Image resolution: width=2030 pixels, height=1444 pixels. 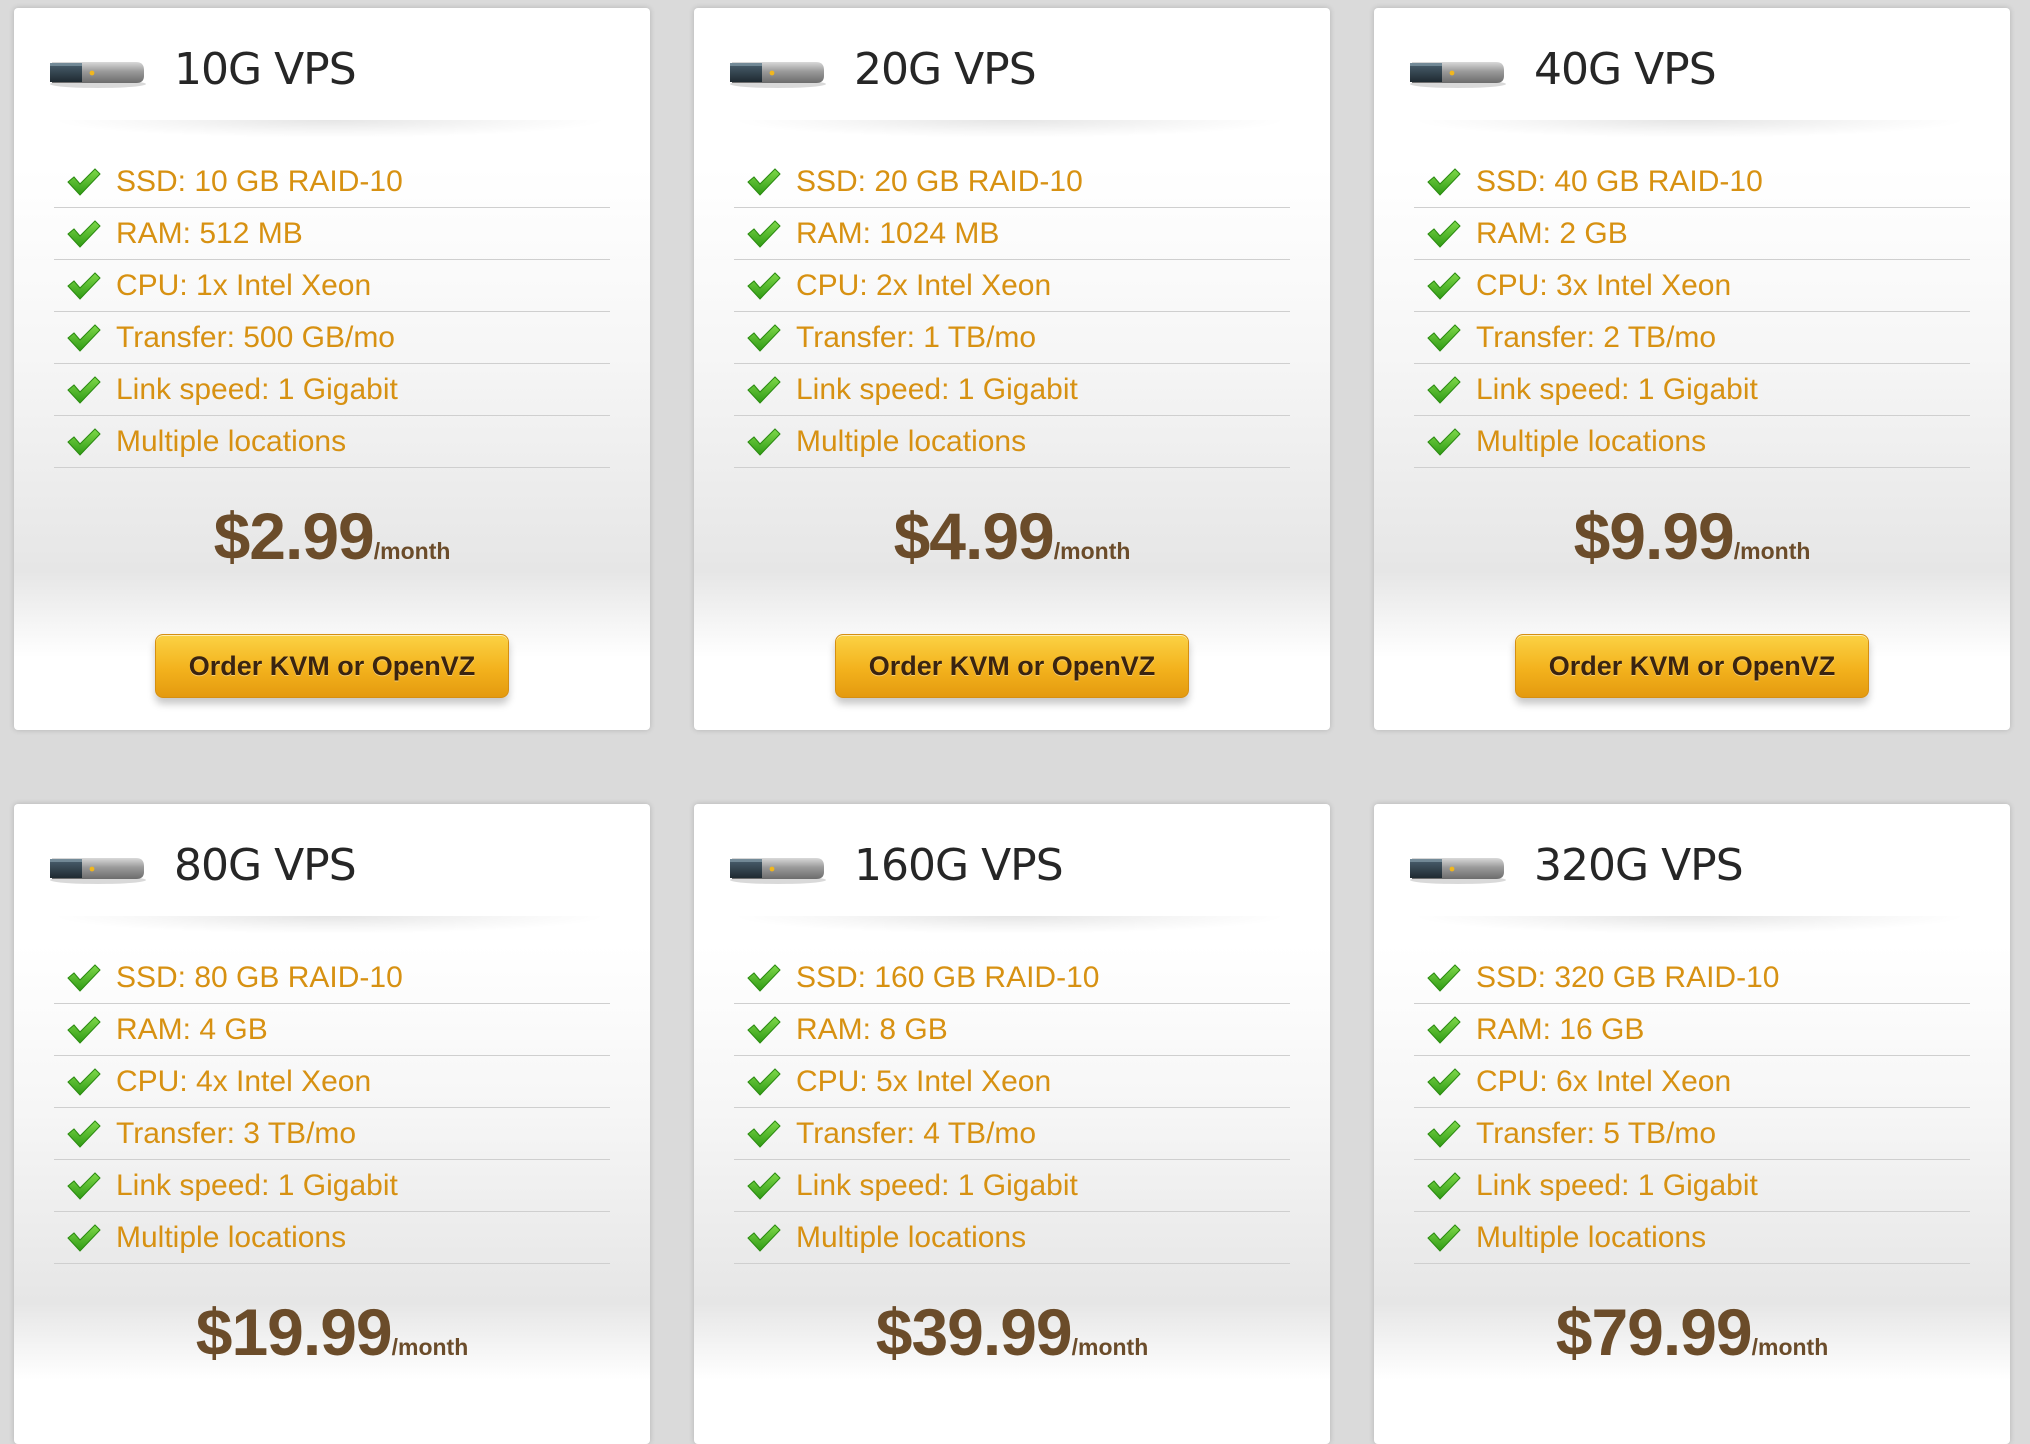 What do you see at coordinates (1692, 234) in the screenshot?
I see `feature-item: RAM: 2 GB` at bounding box center [1692, 234].